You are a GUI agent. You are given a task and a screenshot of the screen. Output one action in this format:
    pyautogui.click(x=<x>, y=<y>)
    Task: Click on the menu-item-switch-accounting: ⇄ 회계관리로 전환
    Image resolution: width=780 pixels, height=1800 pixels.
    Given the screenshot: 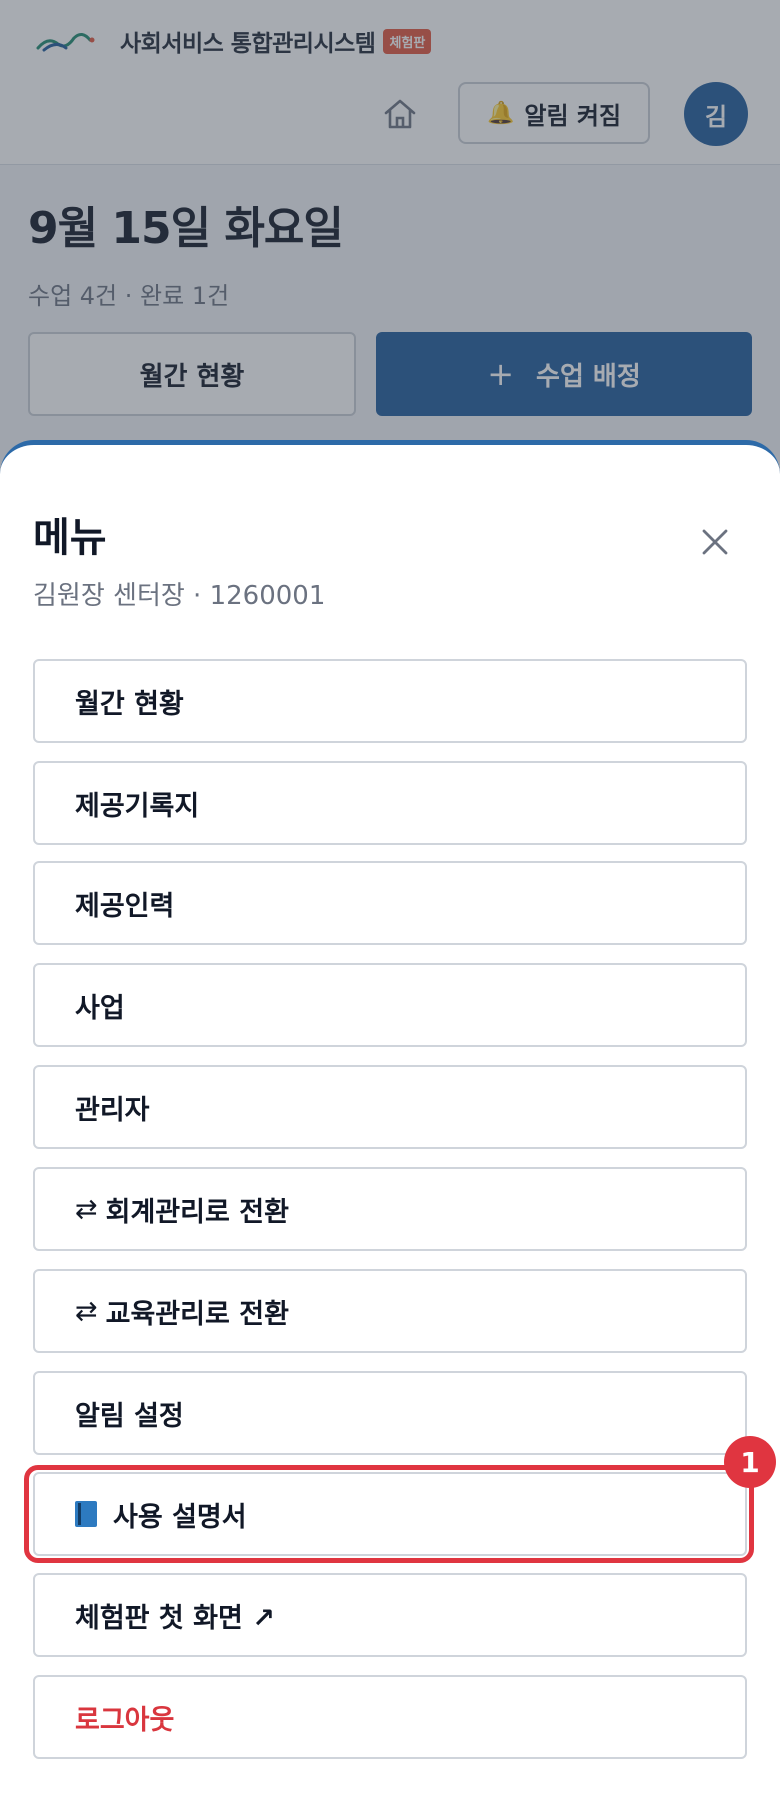 What is the action you would take?
    pyautogui.click(x=390, y=1209)
    